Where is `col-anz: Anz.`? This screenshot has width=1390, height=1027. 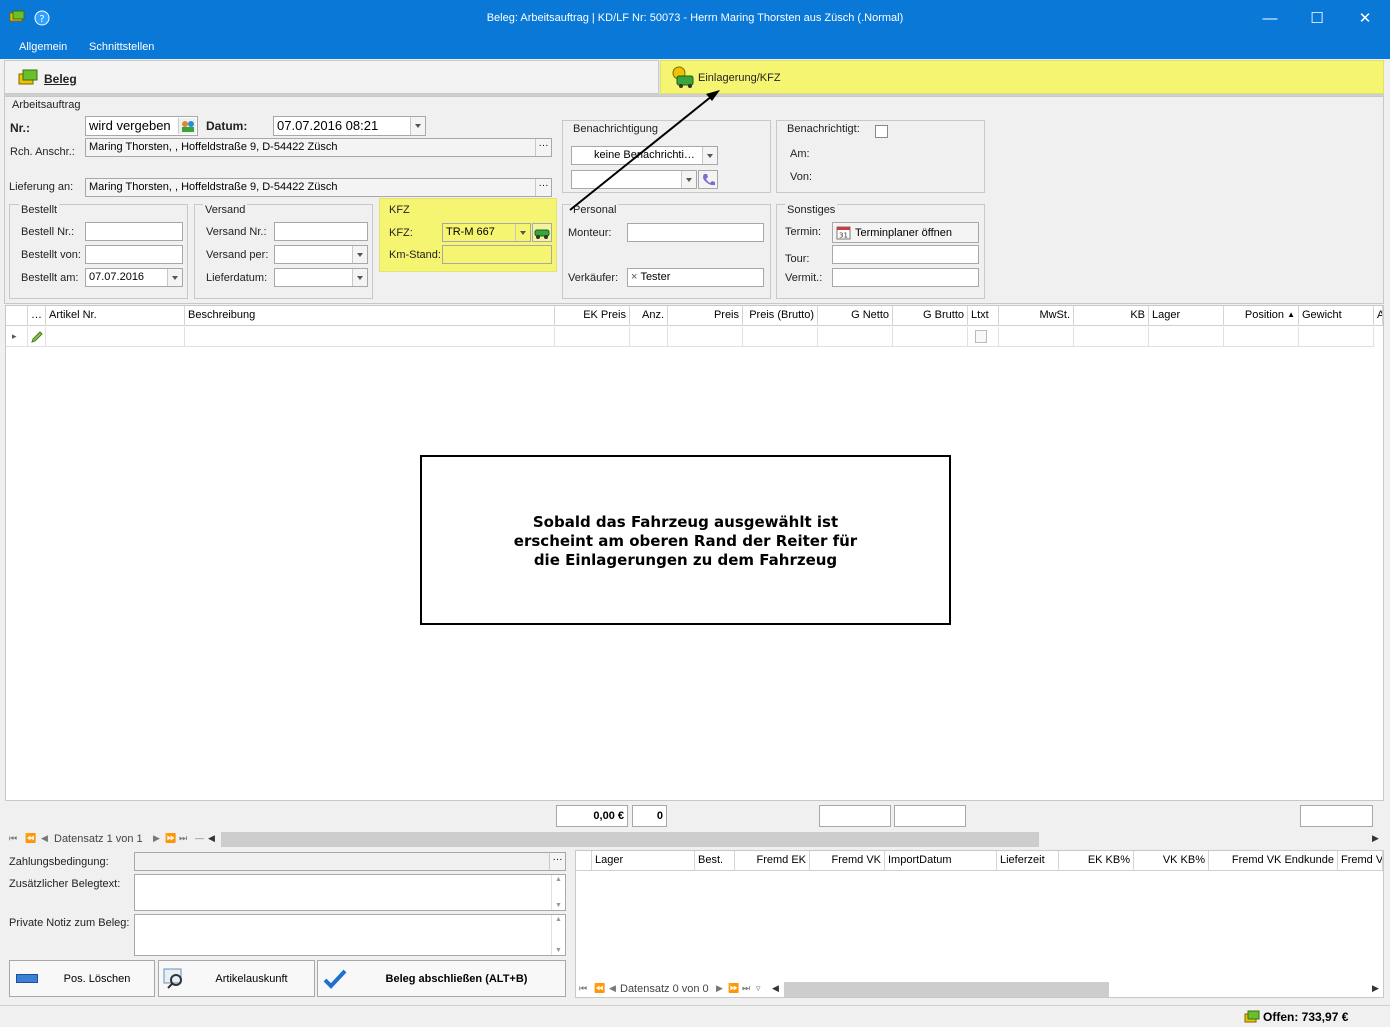
col-anz: Anz. is located at coordinates (649, 316).